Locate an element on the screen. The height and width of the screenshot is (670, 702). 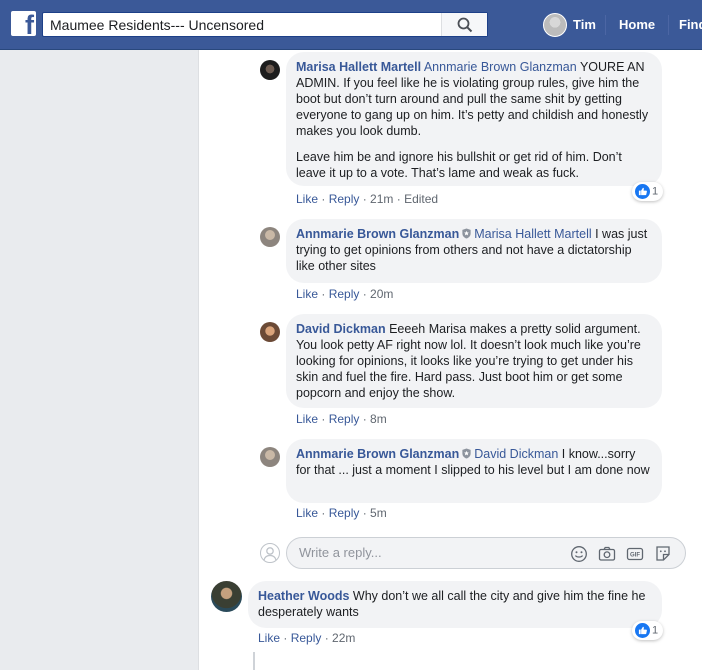
comment-actions: Like · Reply · 22m is located at coordinates (307, 638).